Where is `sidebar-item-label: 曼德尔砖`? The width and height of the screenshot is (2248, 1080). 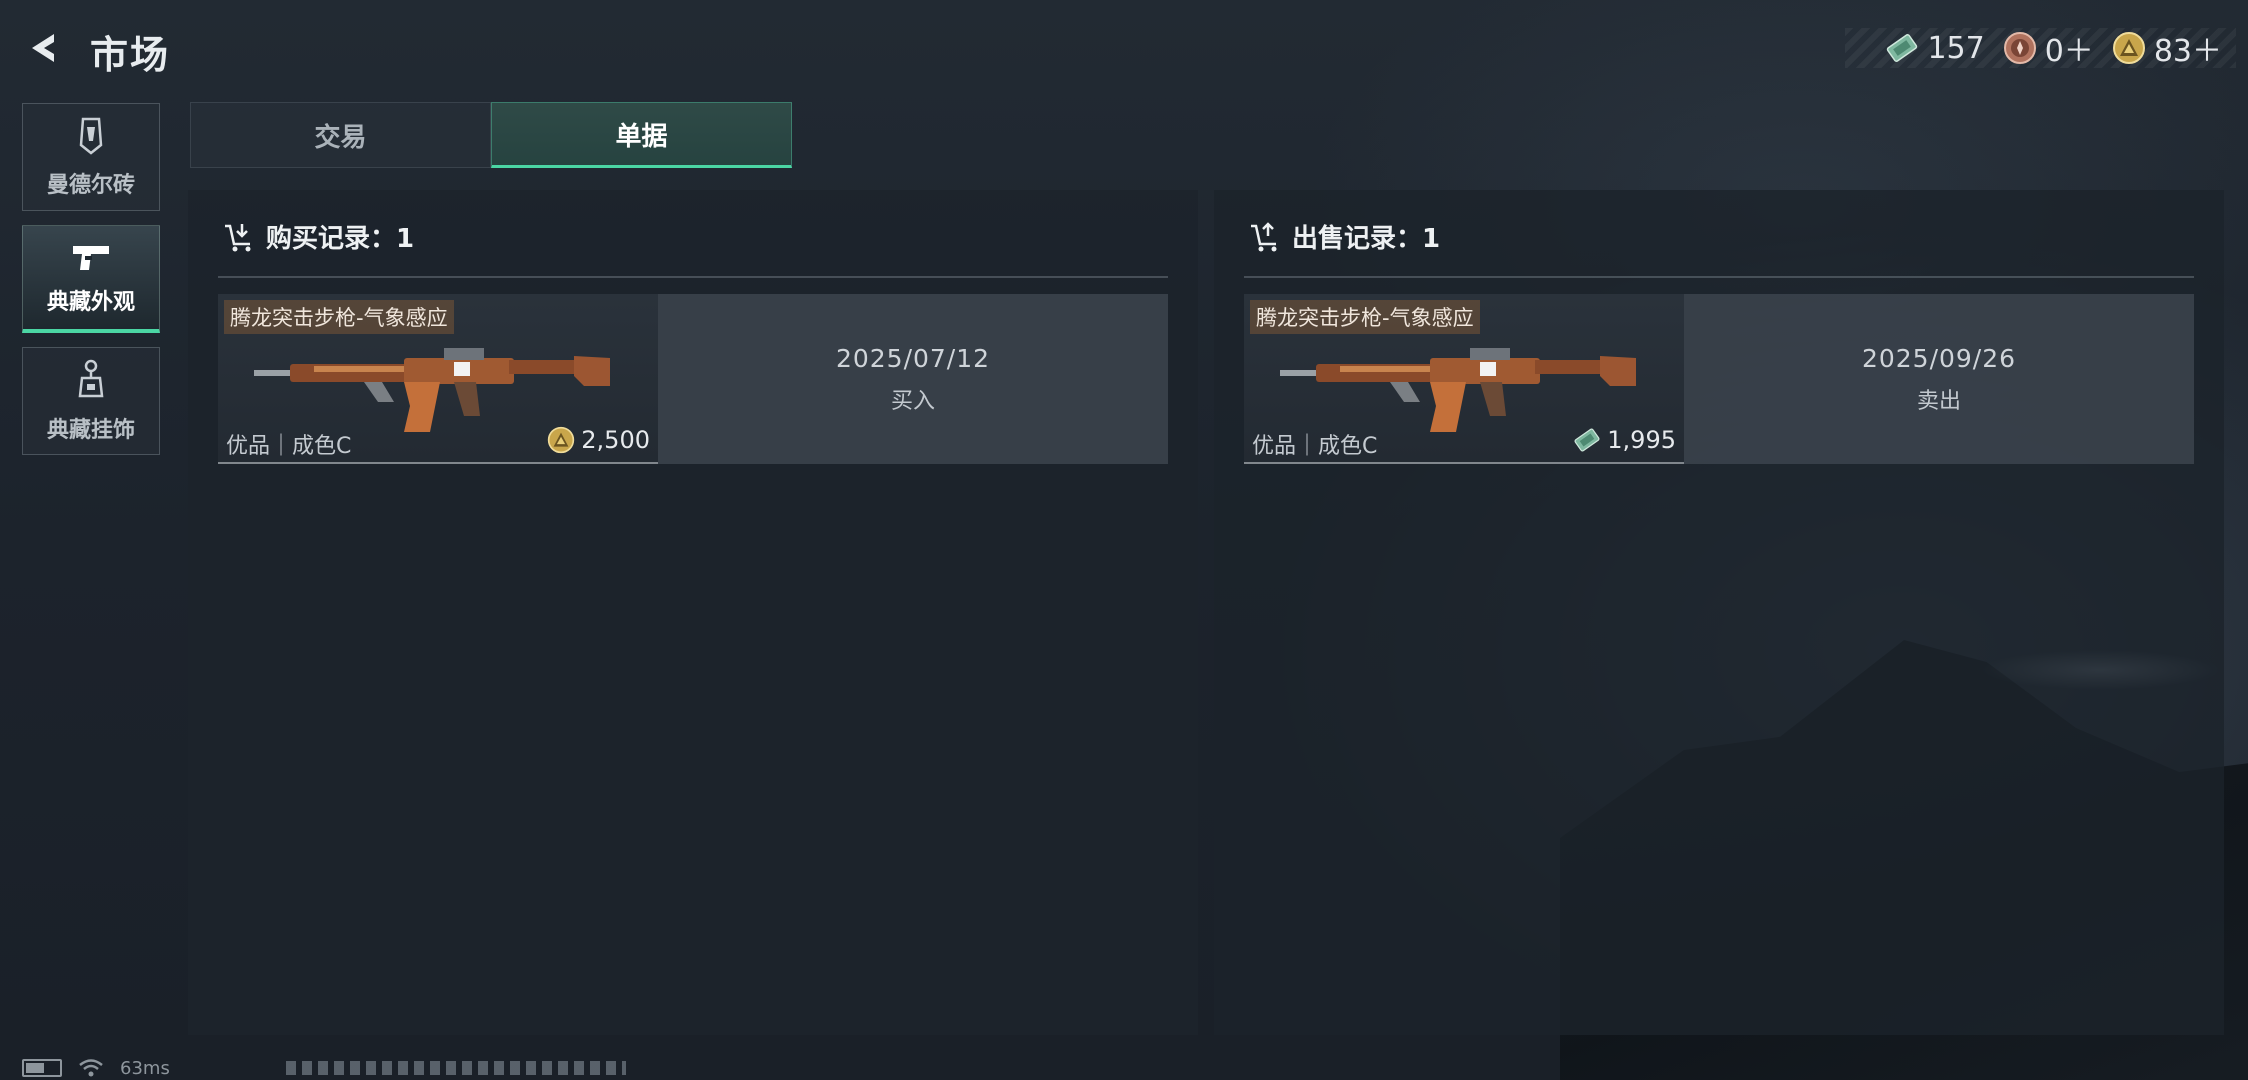 sidebar-item-label: 曼德尔砖 is located at coordinates (90, 185).